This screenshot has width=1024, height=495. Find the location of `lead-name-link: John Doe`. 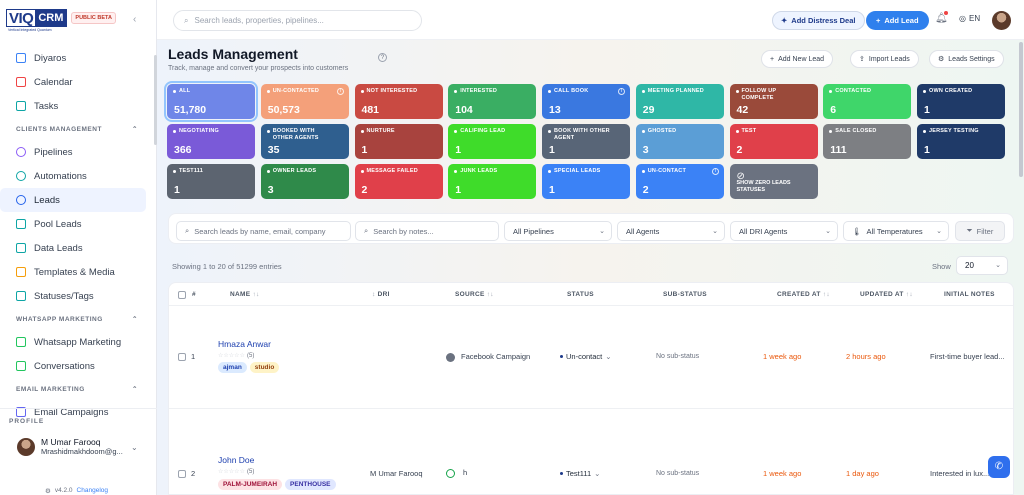

lead-name-link: John Doe is located at coordinates (236, 460).